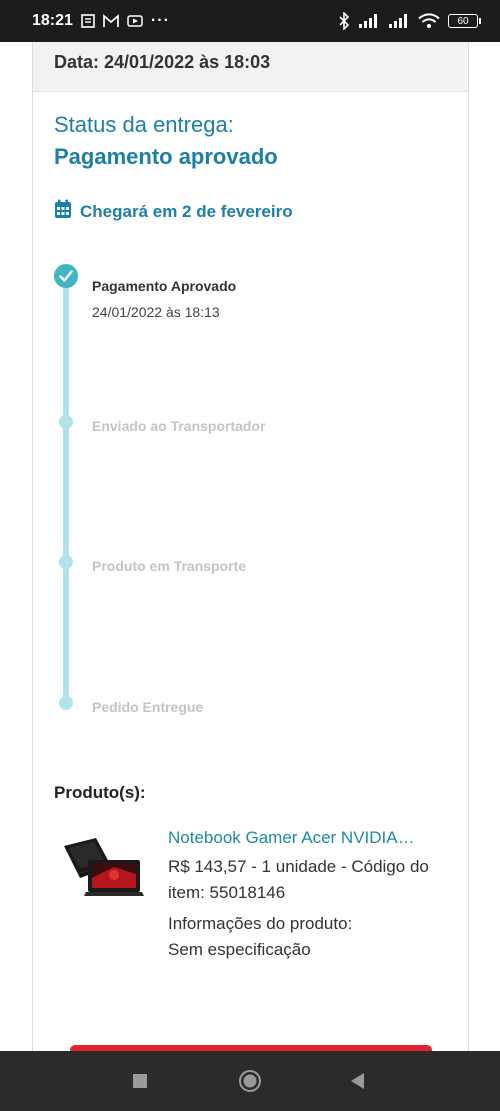 This screenshot has height=1111, width=500. What do you see at coordinates (63, 211) in the screenshot?
I see `calendar-icon` at bounding box center [63, 211].